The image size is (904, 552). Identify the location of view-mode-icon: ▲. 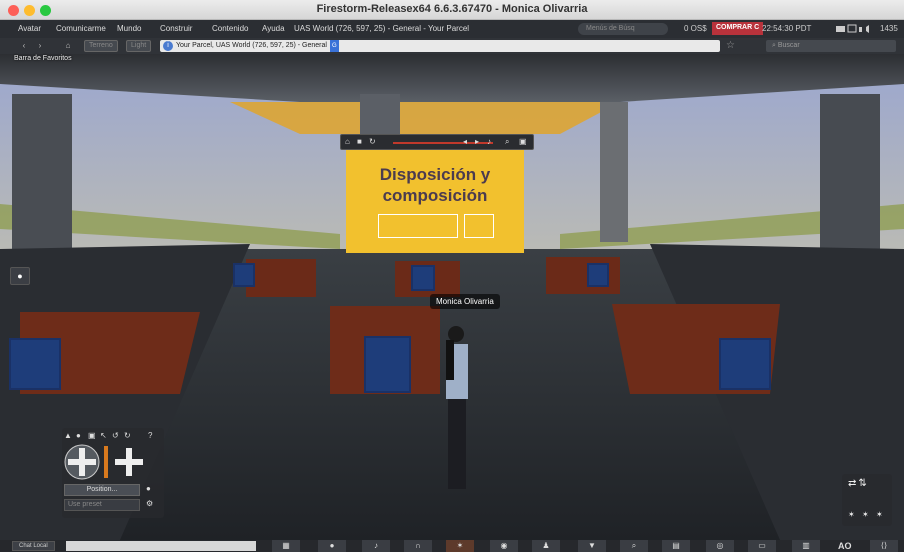
(68, 435).